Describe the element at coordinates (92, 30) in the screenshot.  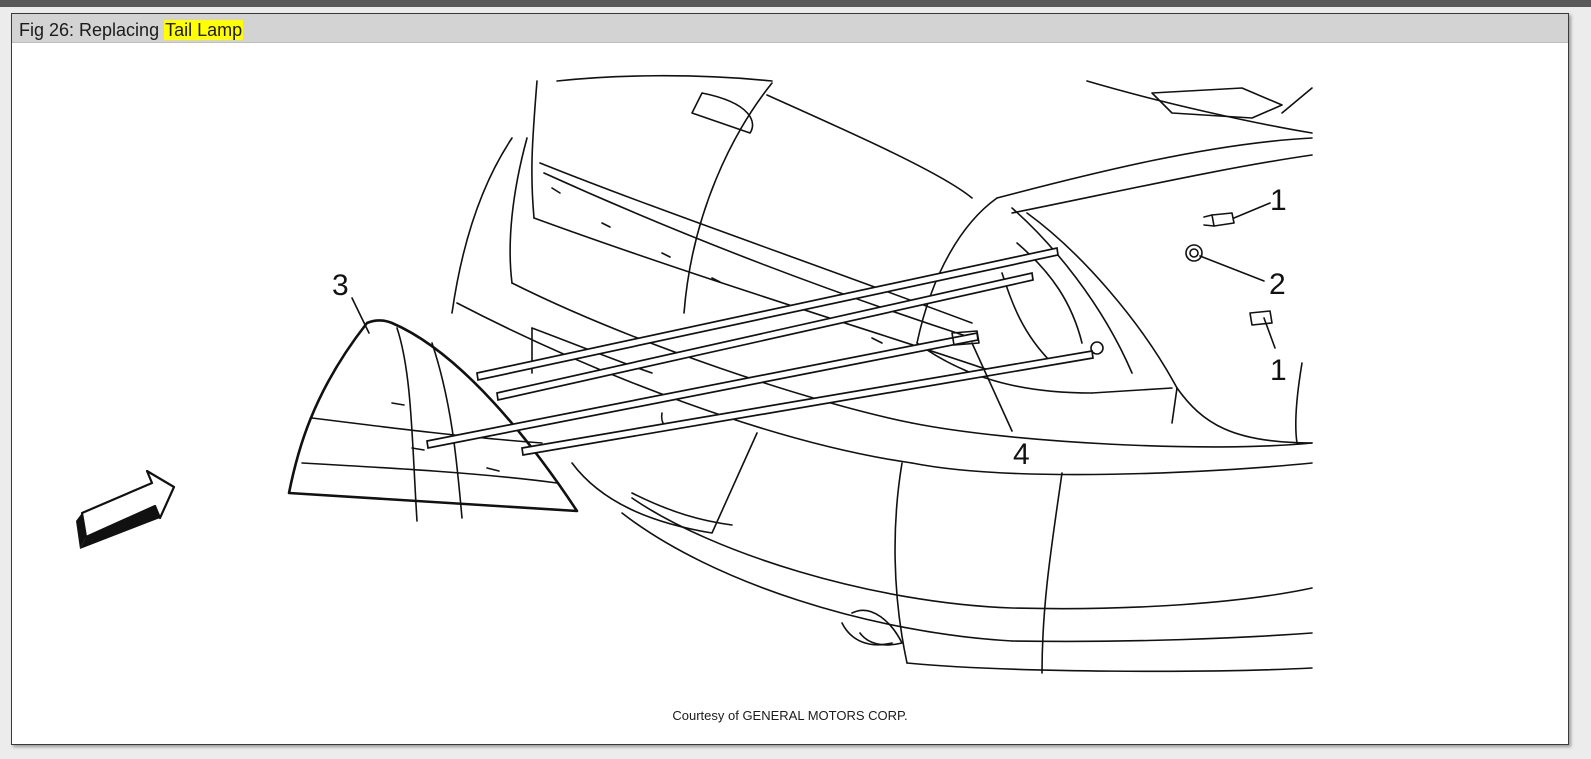
I see `caption-prefix: Fig 26: Replacing` at that location.